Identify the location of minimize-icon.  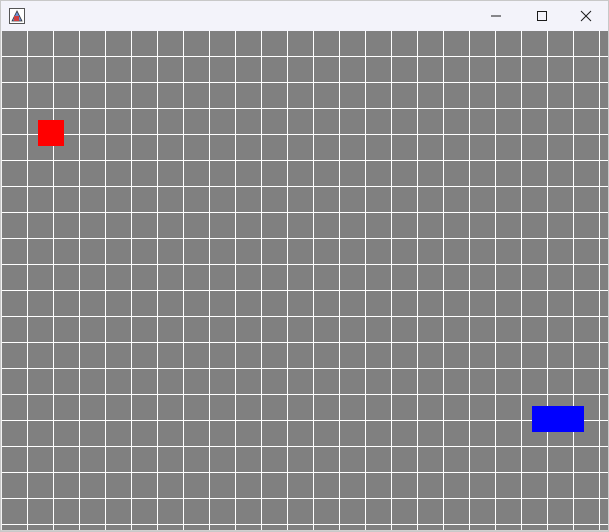
(496, 16).